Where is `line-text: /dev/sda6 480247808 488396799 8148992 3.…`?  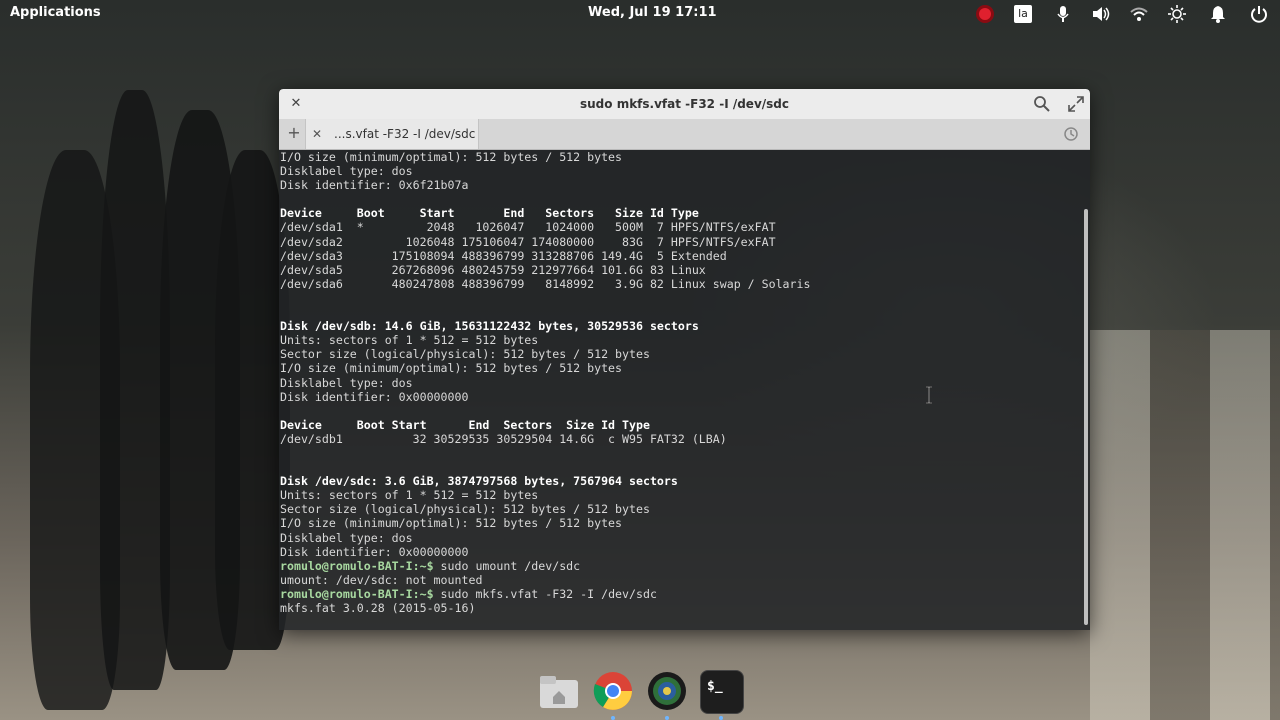 line-text: /dev/sda6 480247808 488396799 8148992 3.… is located at coordinates (545, 283).